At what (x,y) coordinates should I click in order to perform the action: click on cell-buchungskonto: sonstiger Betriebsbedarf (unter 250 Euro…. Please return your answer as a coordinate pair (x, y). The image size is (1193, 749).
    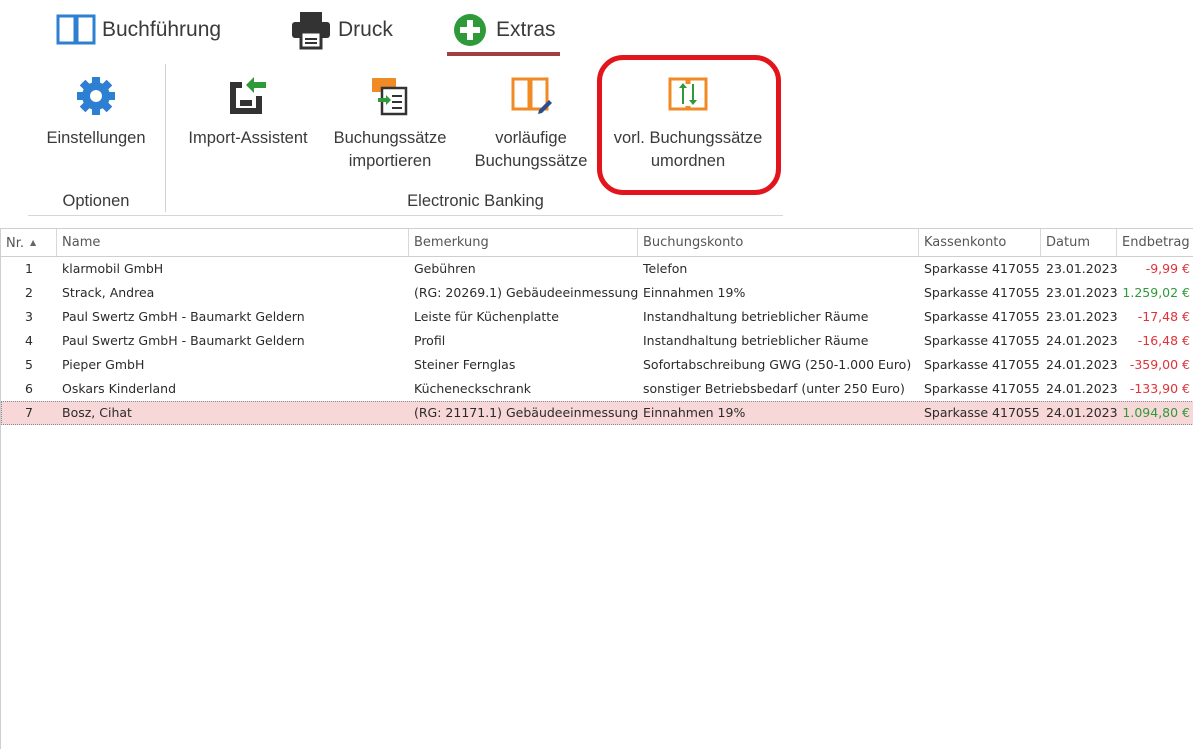
    Looking at the image, I should click on (774, 388).